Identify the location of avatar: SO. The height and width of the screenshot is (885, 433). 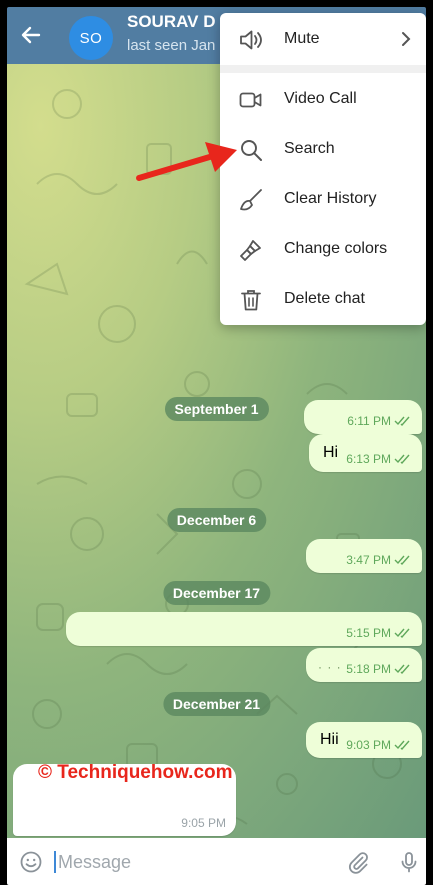
(91, 38).